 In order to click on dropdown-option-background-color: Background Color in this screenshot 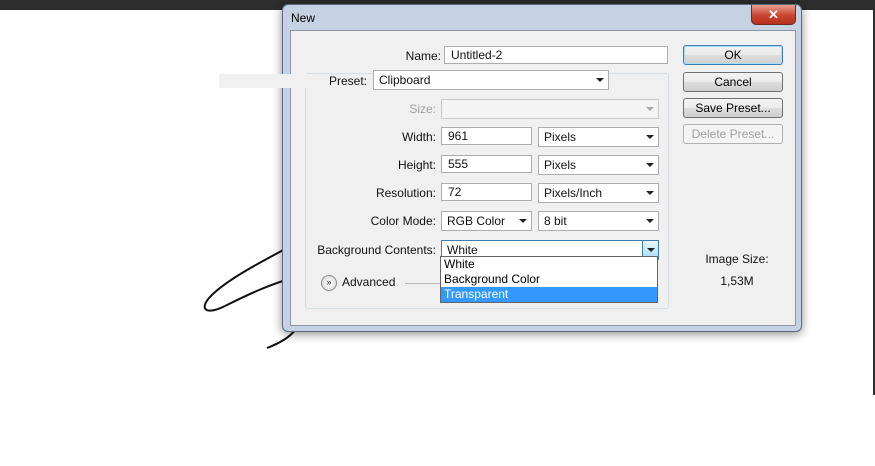, I will do `click(549, 279)`.